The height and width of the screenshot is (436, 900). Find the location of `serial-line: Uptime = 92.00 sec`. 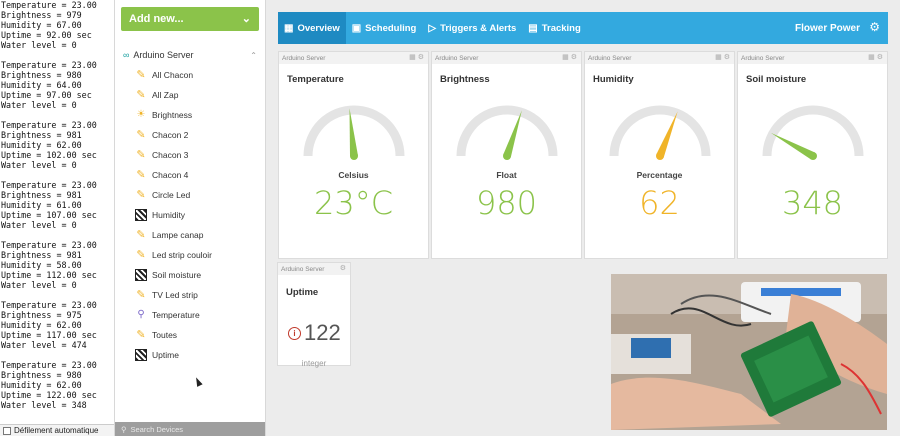

serial-line: Uptime = 92.00 sec is located at coordinates (46, 35).